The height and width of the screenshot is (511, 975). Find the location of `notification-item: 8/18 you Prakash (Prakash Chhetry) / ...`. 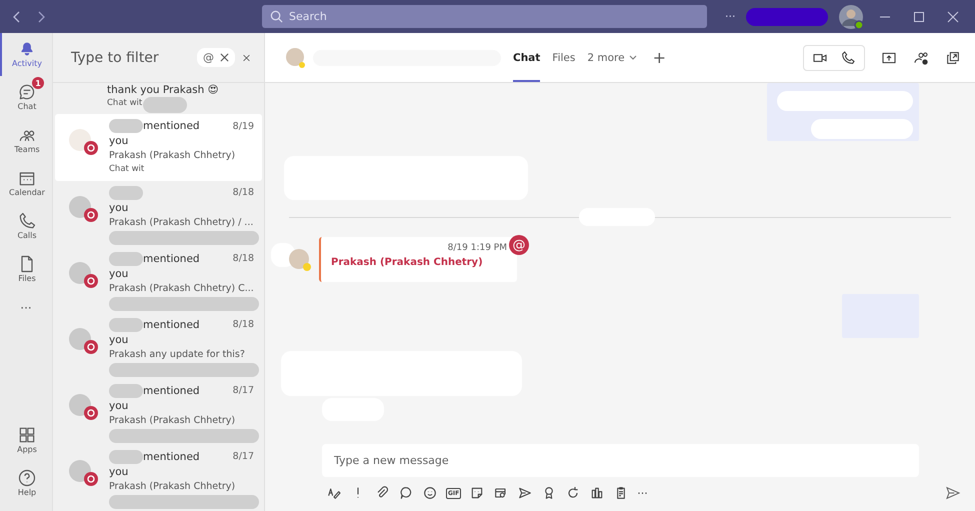

notification-item: 8/18 you Prakash (Prakash Chhetry) / ... is located at coordinates (158, 213).